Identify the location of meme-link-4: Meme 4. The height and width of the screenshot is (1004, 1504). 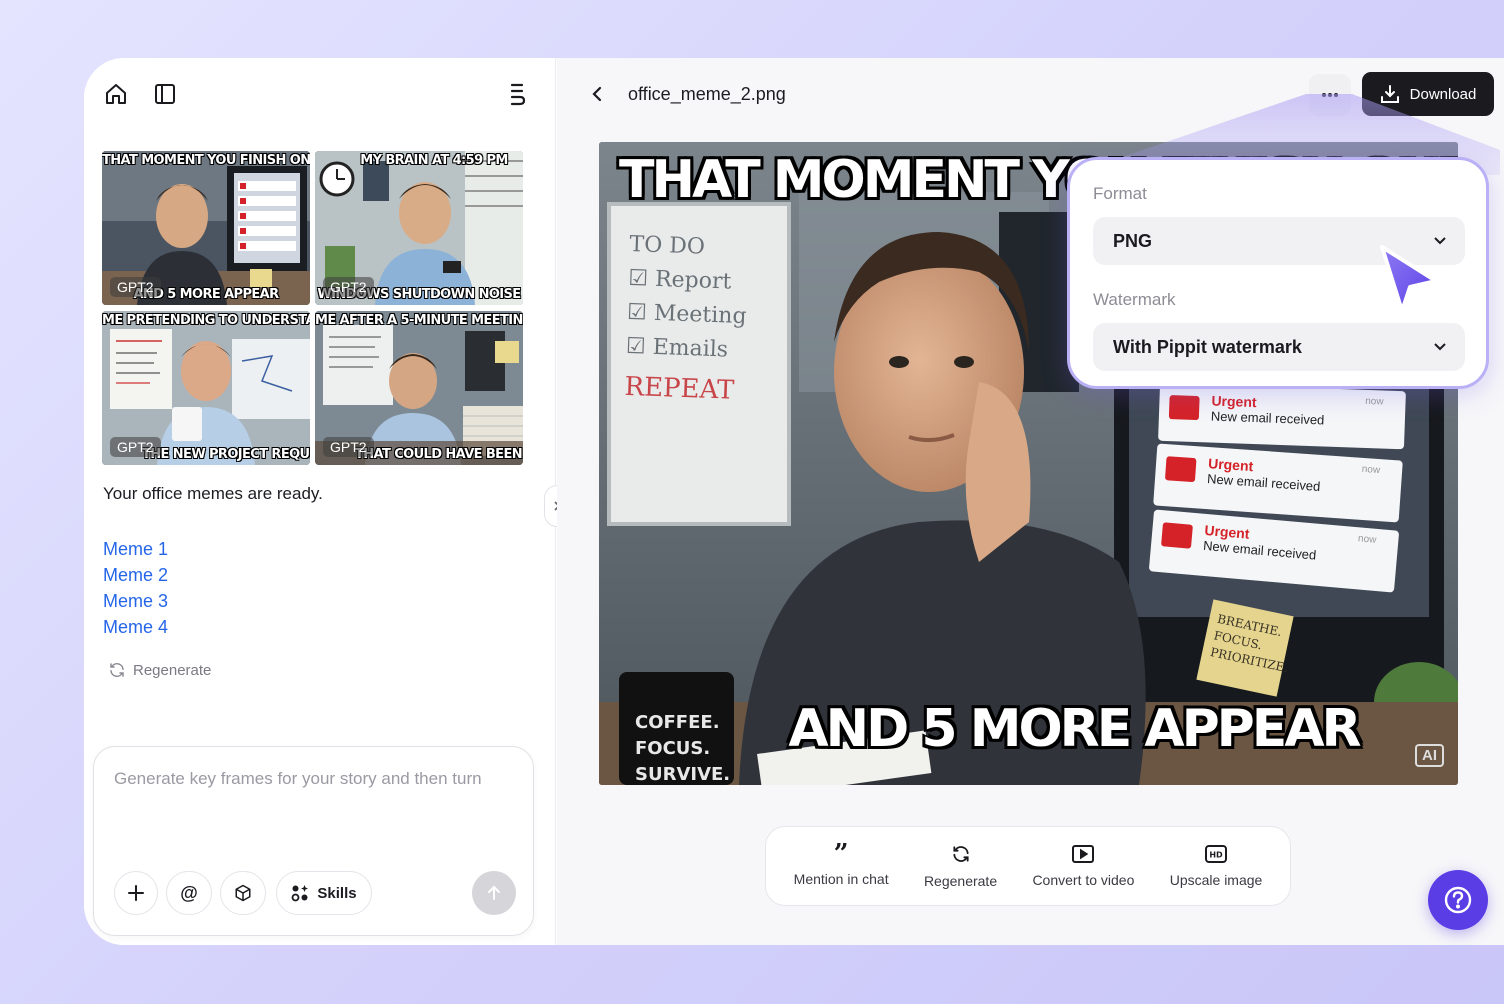
(135, 627).